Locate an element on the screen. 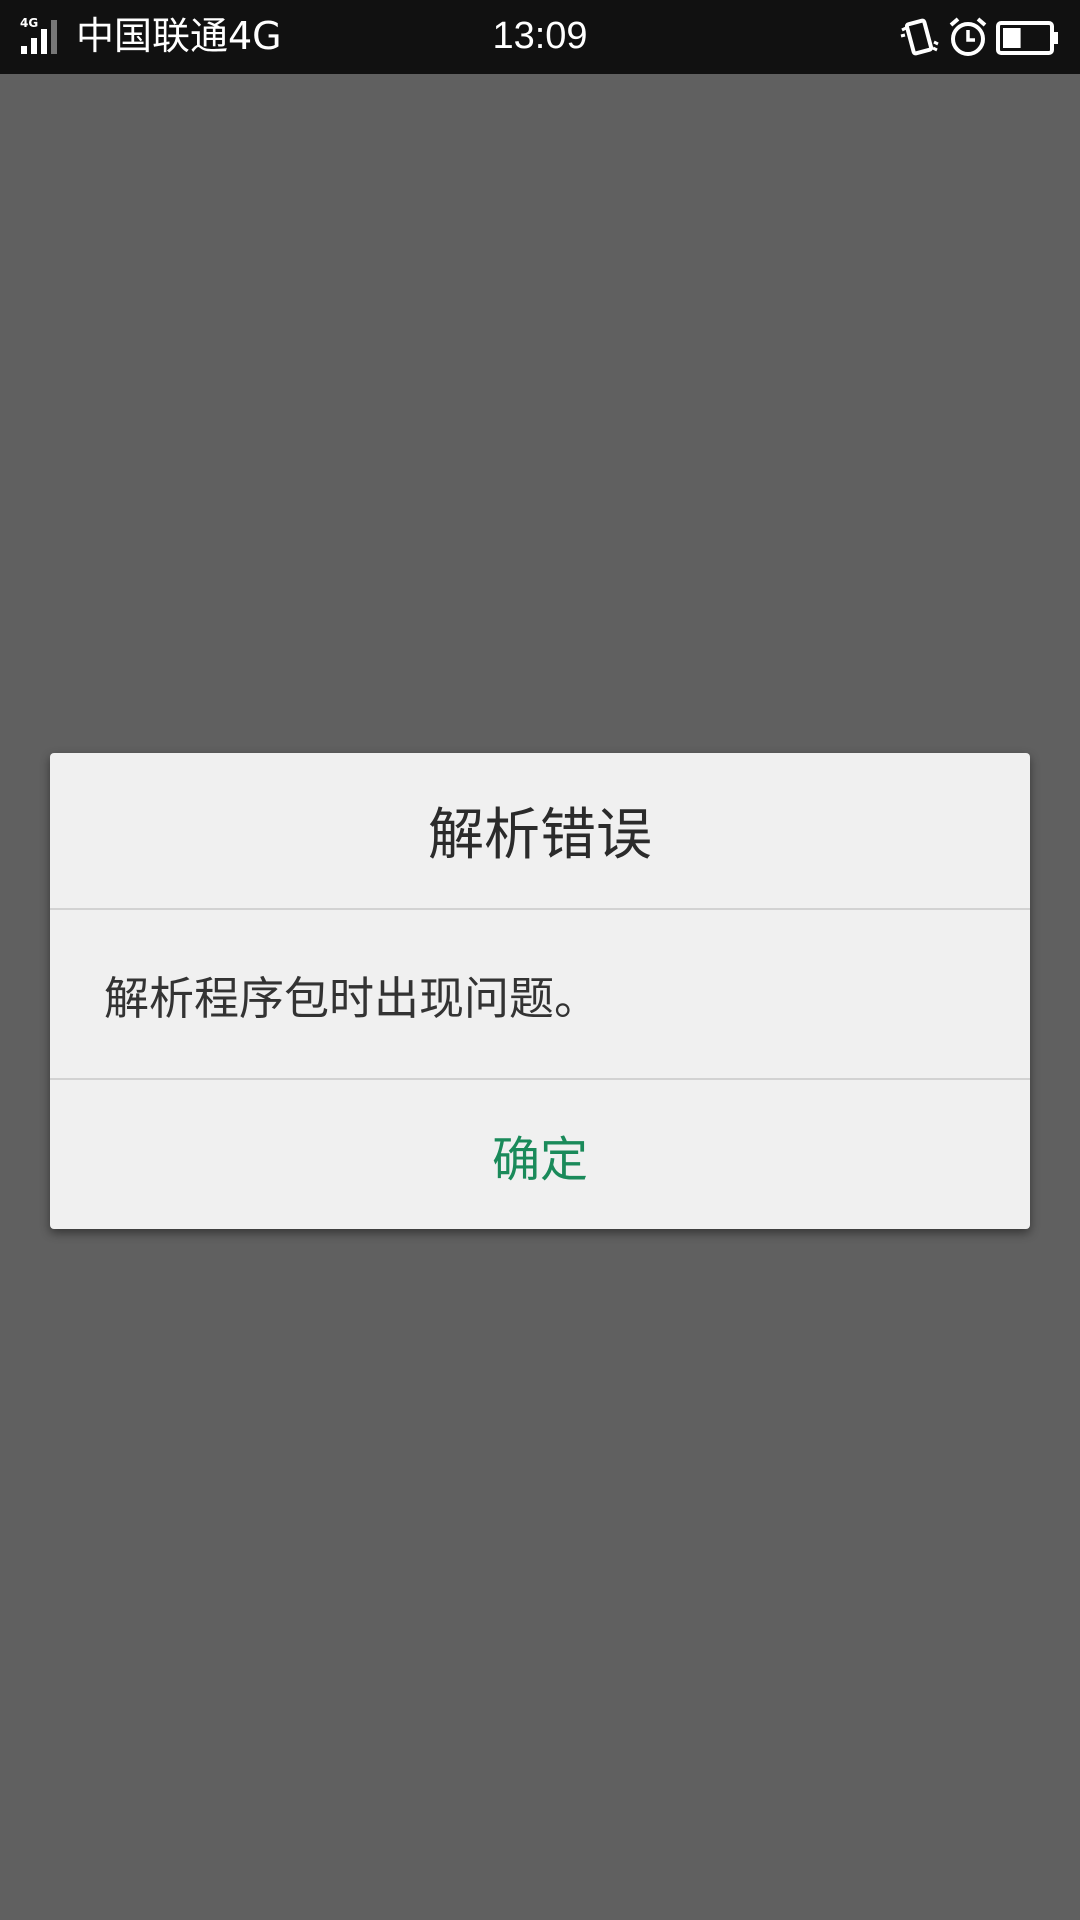 This screenshot has width=1080, height=1920. battery-icon is located at coordinates (1027, 38).